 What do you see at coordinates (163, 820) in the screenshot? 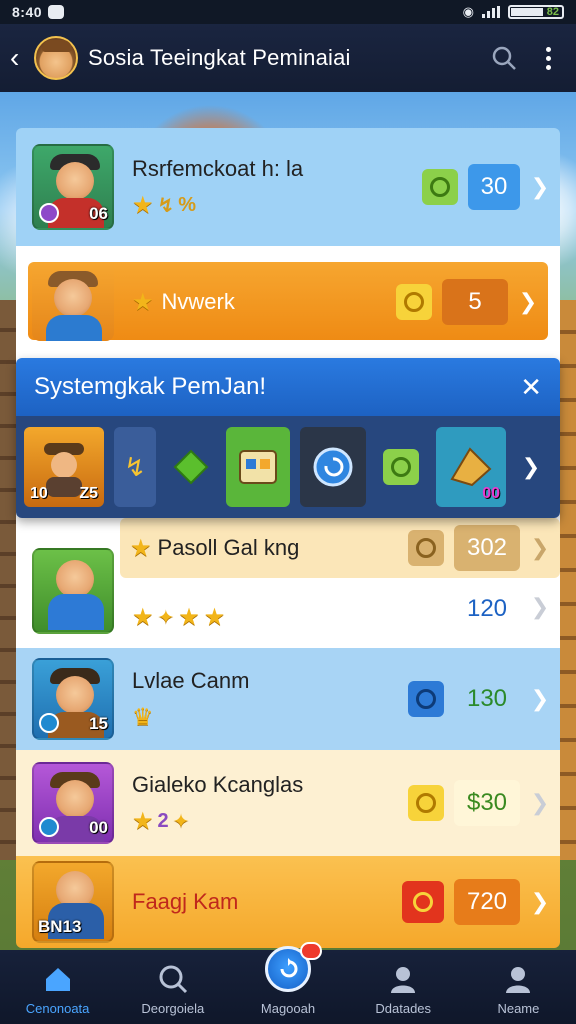
I see `star-count: 2` at bounding box center [163, 820].